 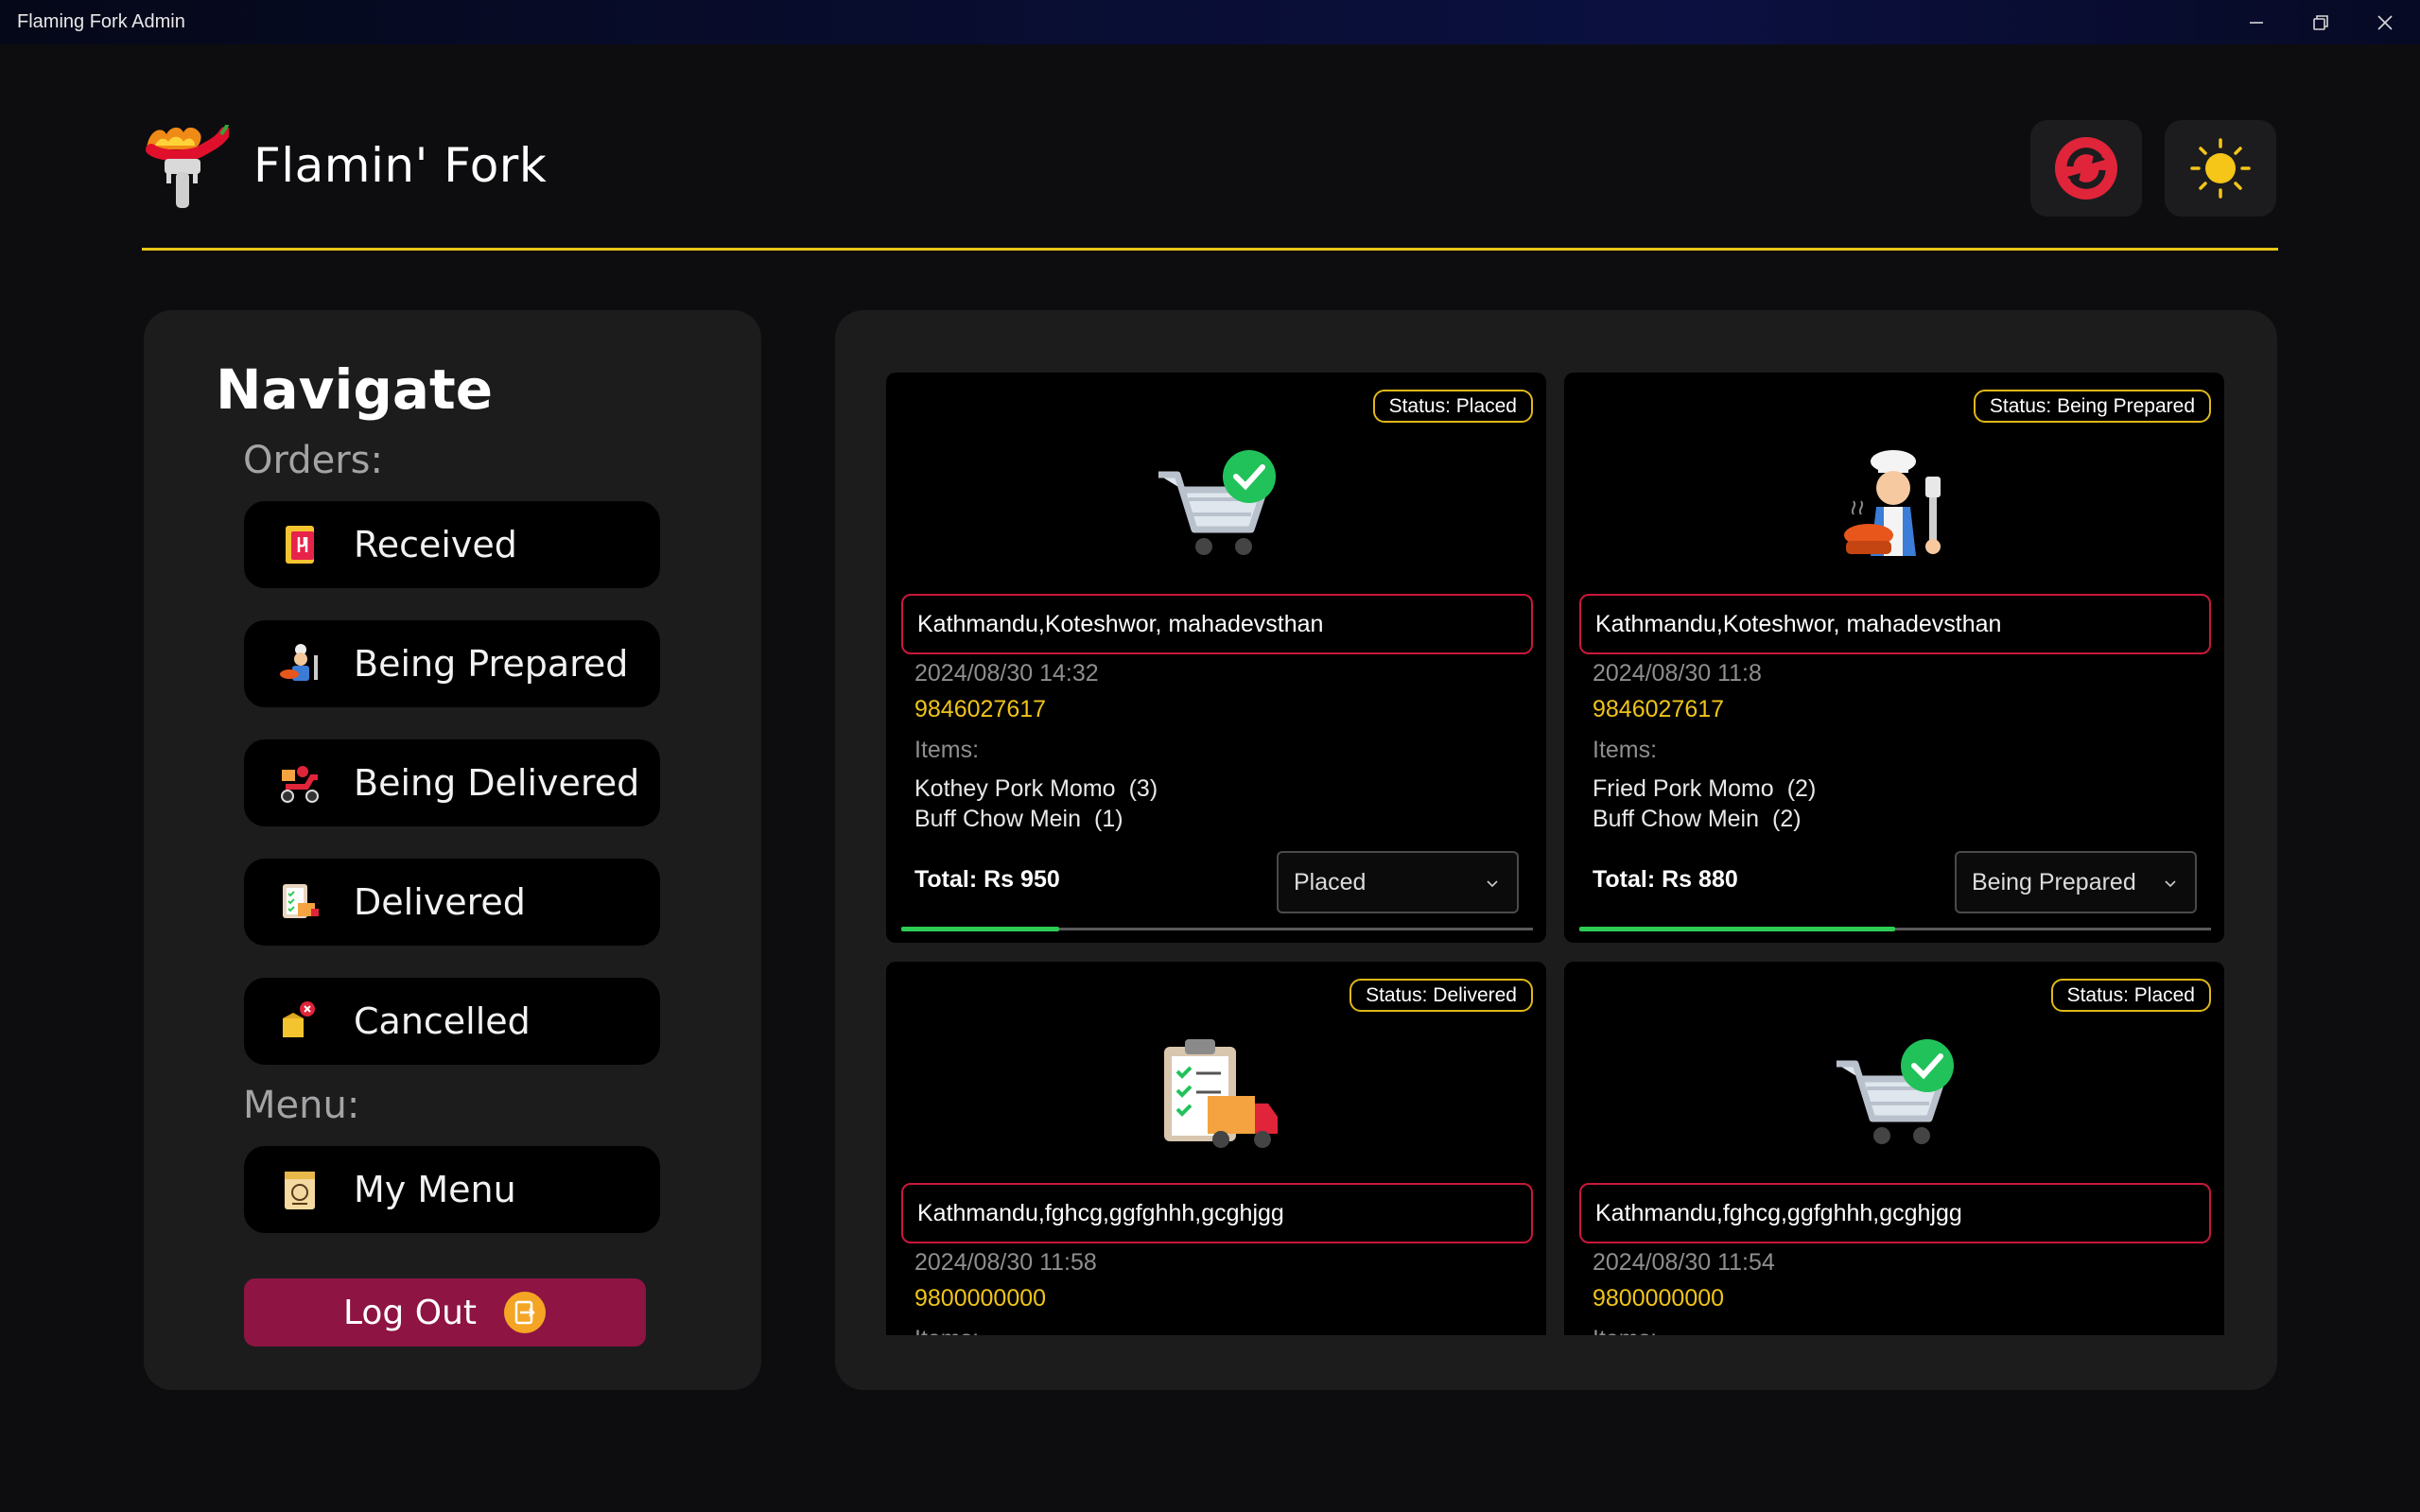 I want to click on menu-card-icon, so click(x=300, y=1189).